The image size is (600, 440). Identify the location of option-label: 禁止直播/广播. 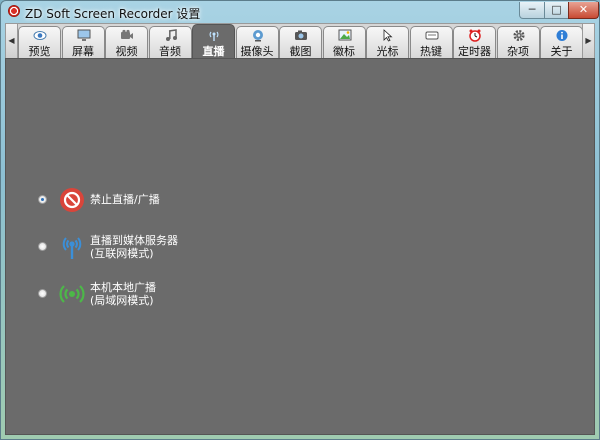
(125, 199).